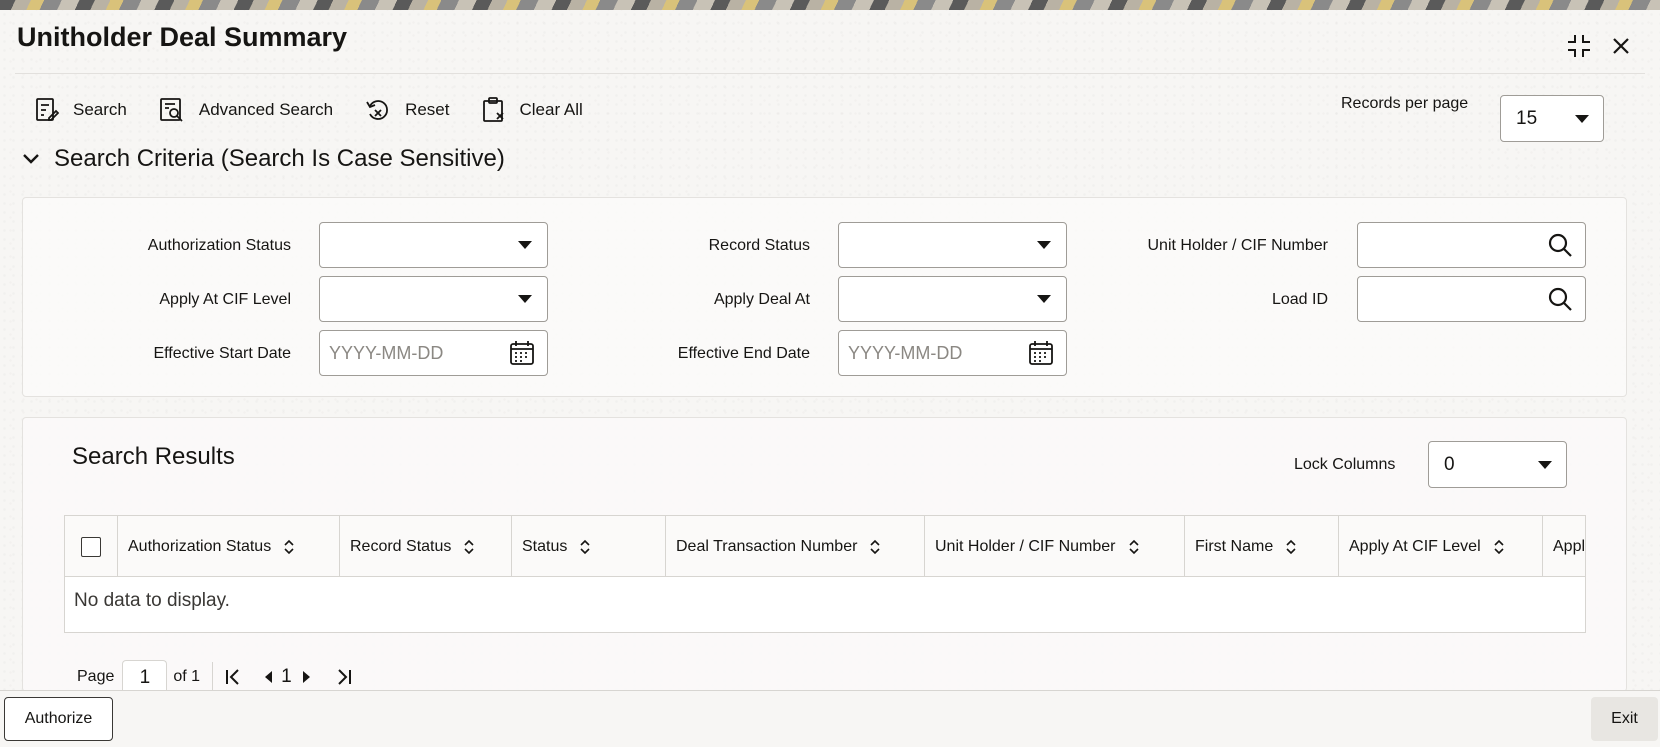 The width and height of the screenshot is (1660, 747). I want to click on reset-button: Reset, so click(407, 110).